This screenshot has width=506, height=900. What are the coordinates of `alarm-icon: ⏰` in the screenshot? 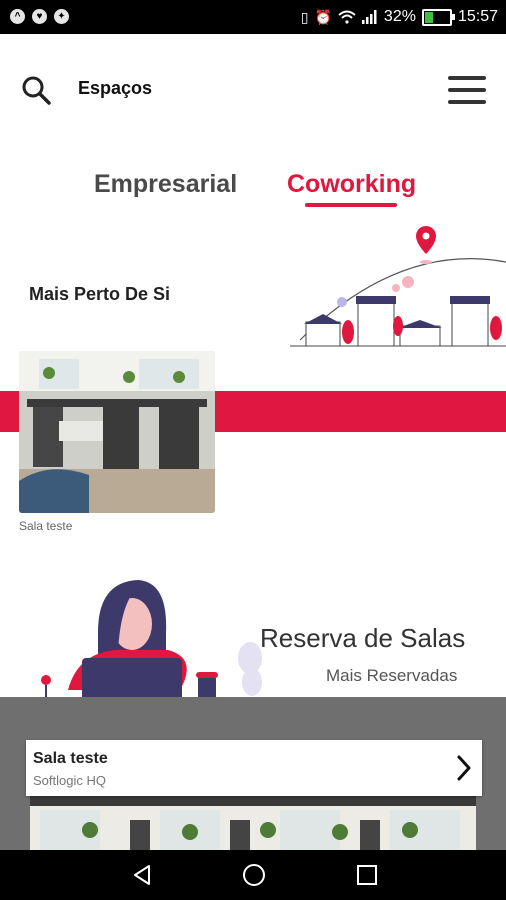 It's located at (323, 16).